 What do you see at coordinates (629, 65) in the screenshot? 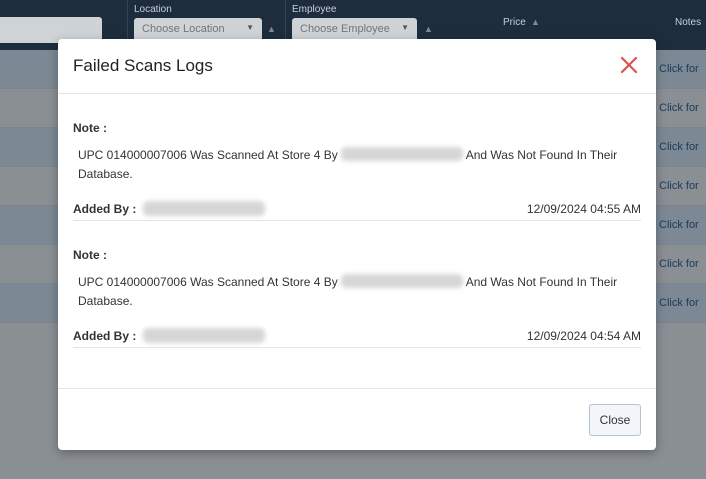
I see `close-icon` at bounding box center [629, 65].